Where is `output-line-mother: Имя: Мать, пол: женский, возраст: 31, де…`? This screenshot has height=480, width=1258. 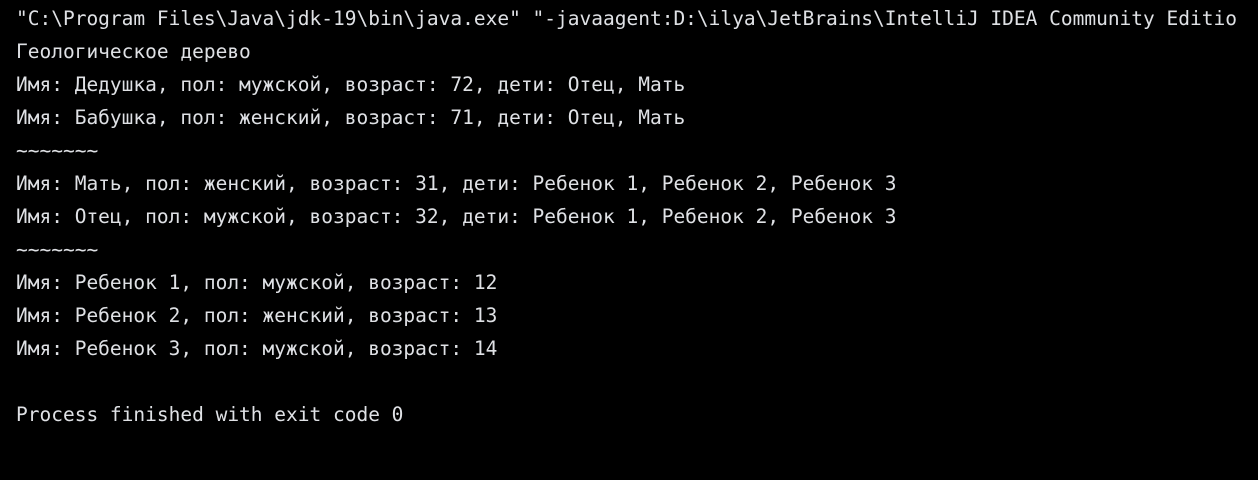 output-line-mother: Имя: Мать, пол: женский, возраст: 31, де… is located at coordinates (456, 183).